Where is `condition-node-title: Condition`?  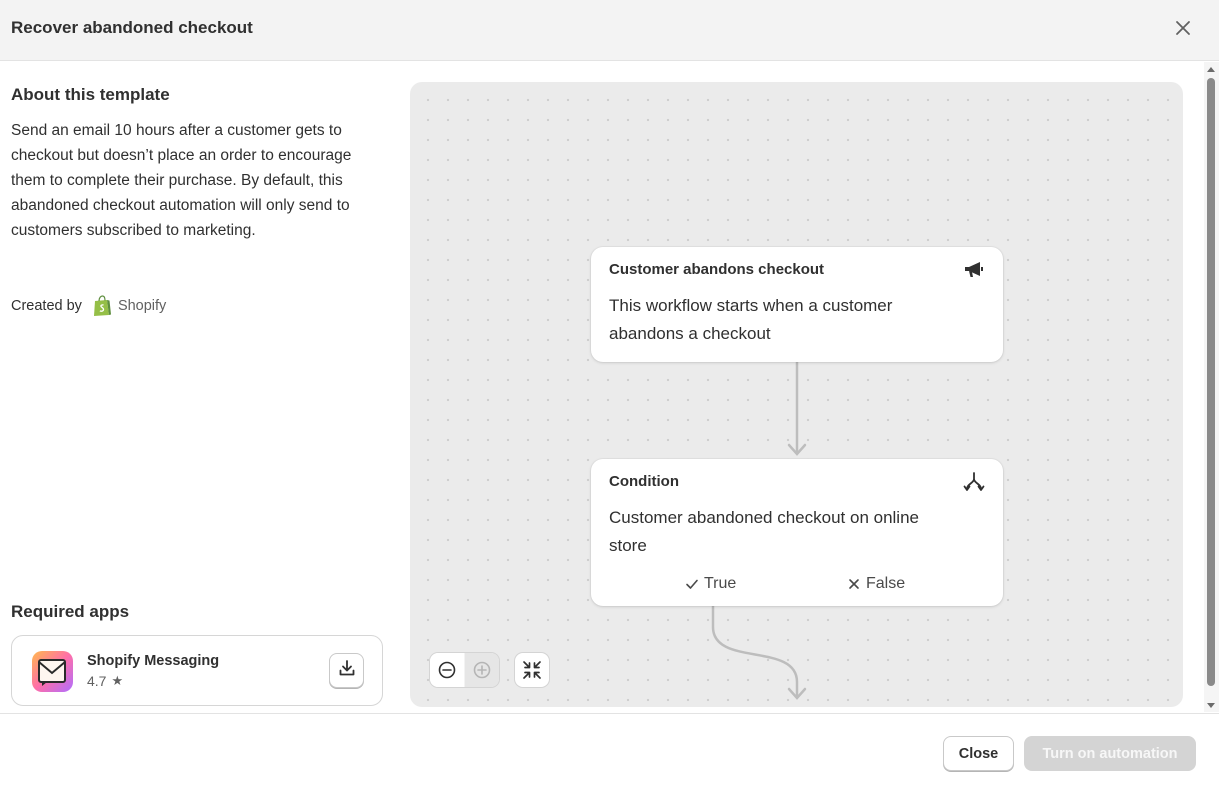 condition-node-title: Condition is located at coordinates (644, 481).